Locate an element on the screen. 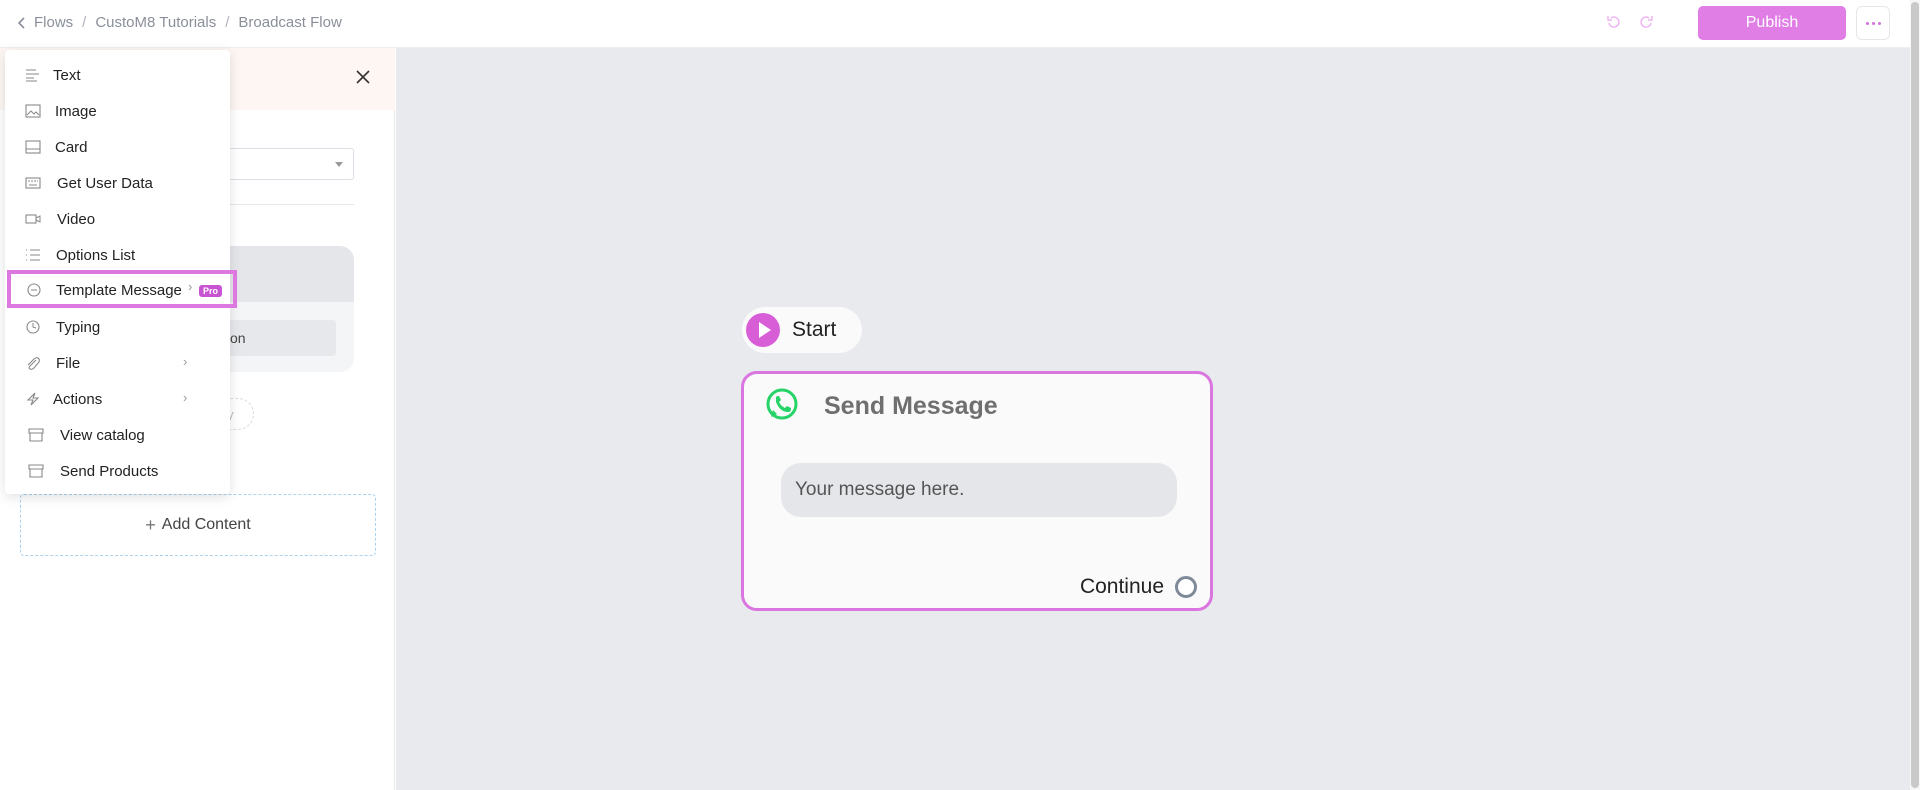  page-scrollbar is located at coordinates (1915, 395).